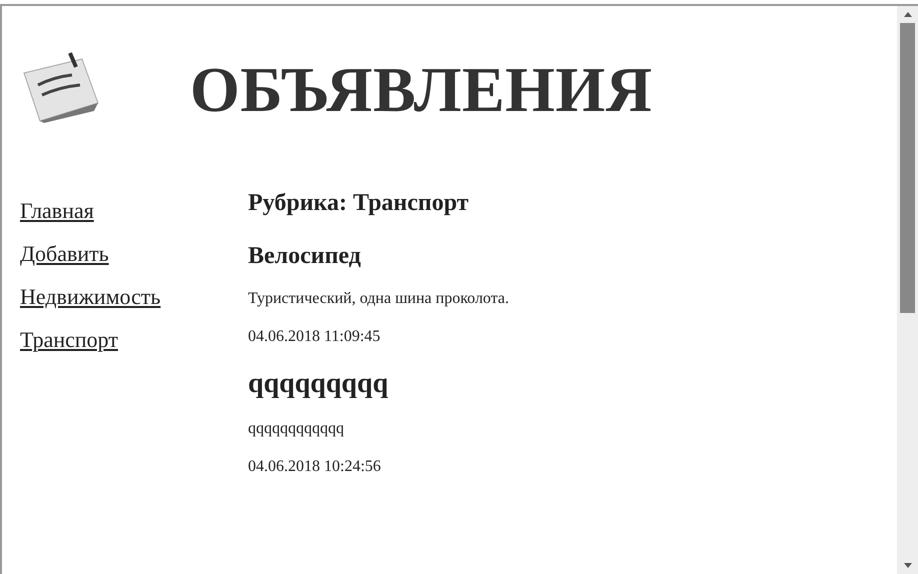 This screenshot has height=574, width=918. Describe the element at coordinates (57, 211) in the screenshot. I see `nav-link: Главная` at that location.